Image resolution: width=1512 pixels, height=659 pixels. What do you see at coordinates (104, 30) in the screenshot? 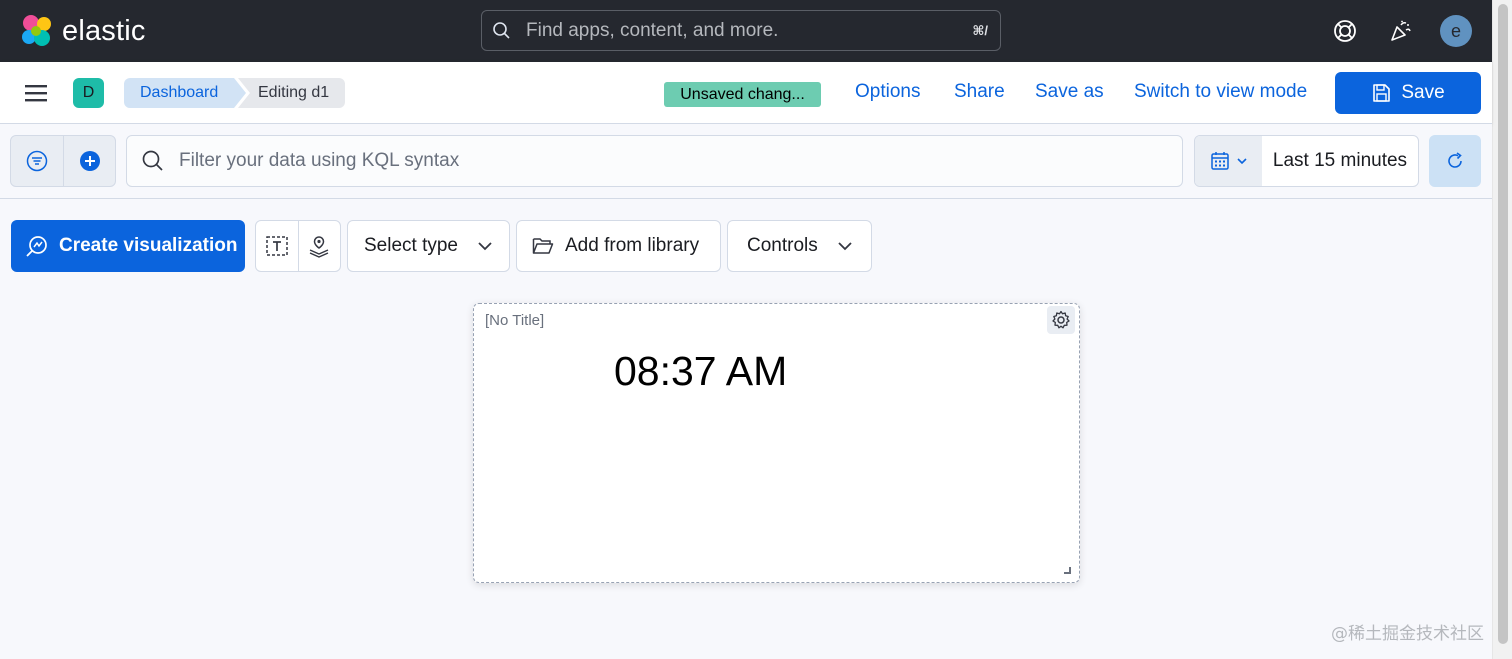
I see `brand-name: elastic` at bounding box center [104, 30].